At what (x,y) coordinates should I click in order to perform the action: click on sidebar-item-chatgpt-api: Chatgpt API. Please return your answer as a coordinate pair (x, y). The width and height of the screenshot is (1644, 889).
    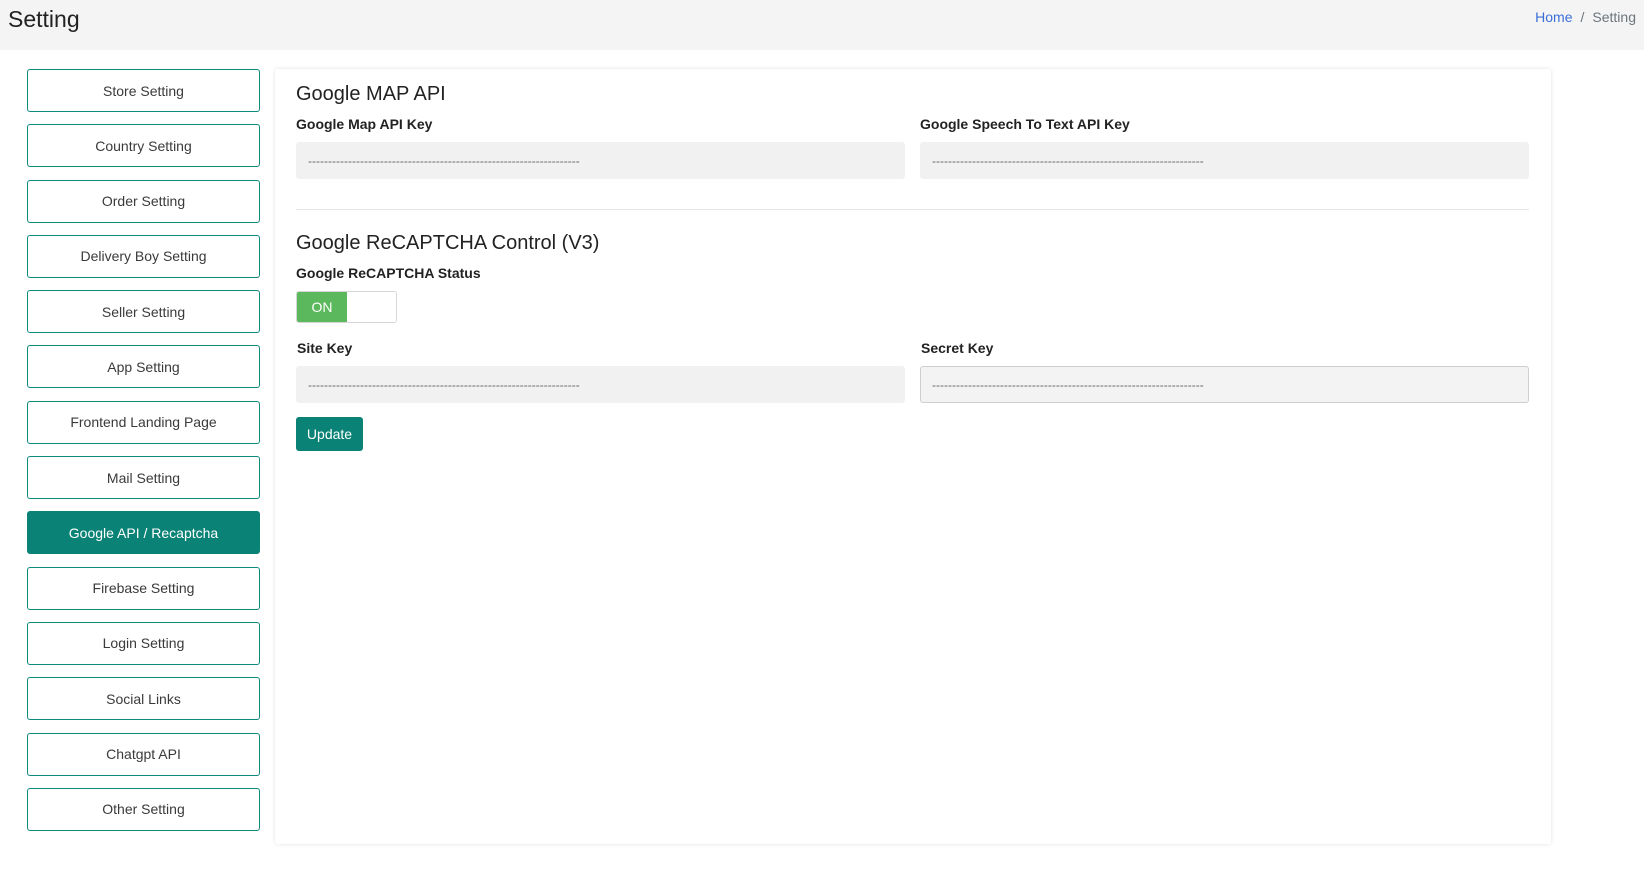
    Looking at the image, I should click on (143, 754).